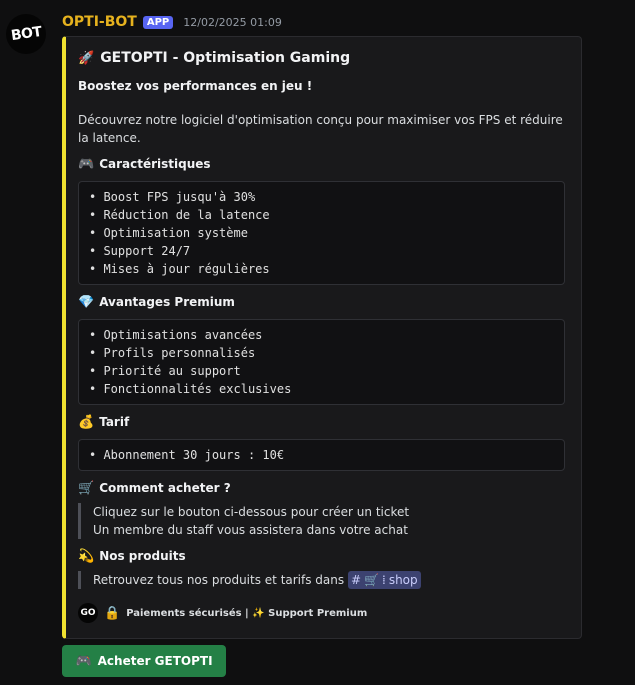  Describe the element at coordinates (155, 164) in the screenshot. I see `field-features-label: Caractéristiques` at that location.